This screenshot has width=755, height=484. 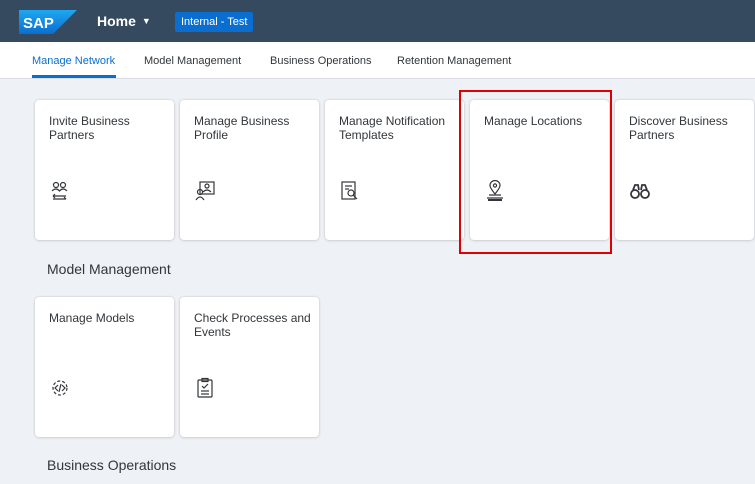 I want to click on caret-down-icon: ▼, so click(x=146, y=21).